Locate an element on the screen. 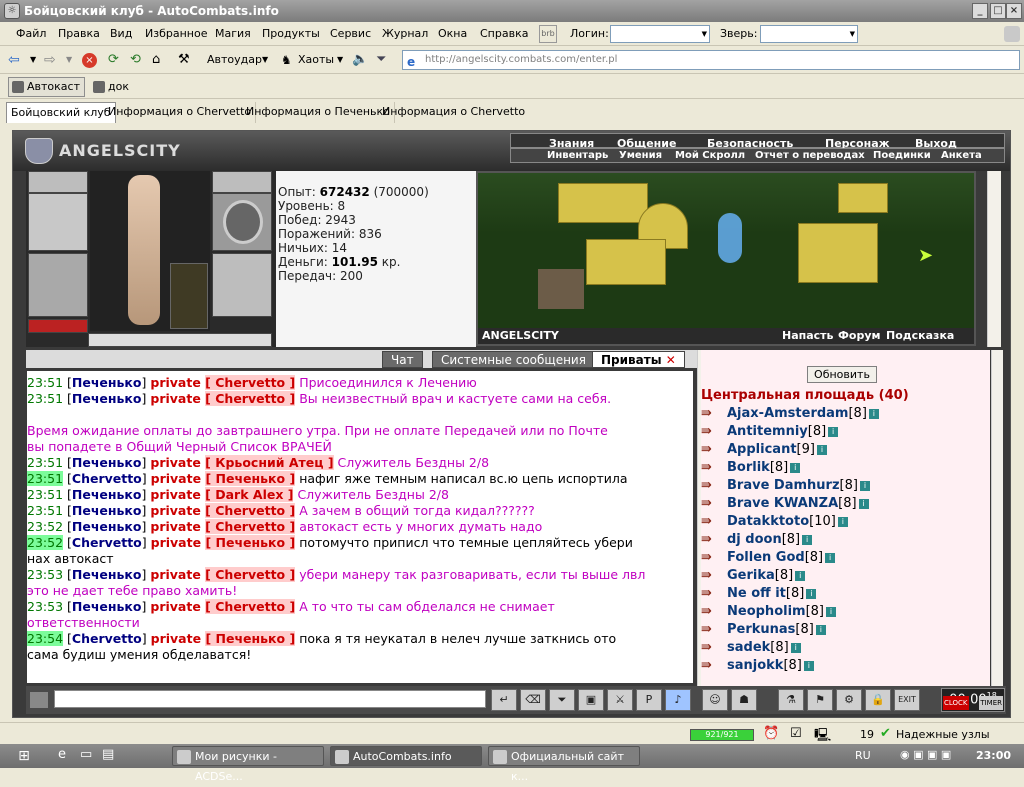 Image resolution: width=1024 pixels, height=787 pixels. nav-transfer-report: Отчет о переводах is located at coordinates (810, 156).